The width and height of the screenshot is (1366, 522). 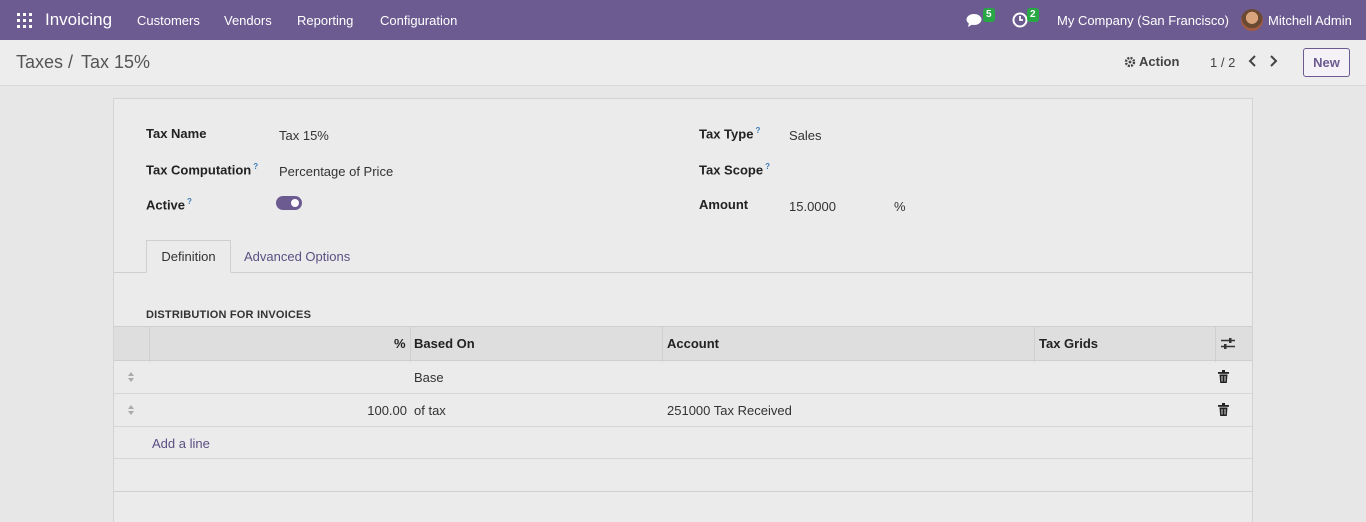 I want to click on gear-icon, so click(x=1130, y=61).